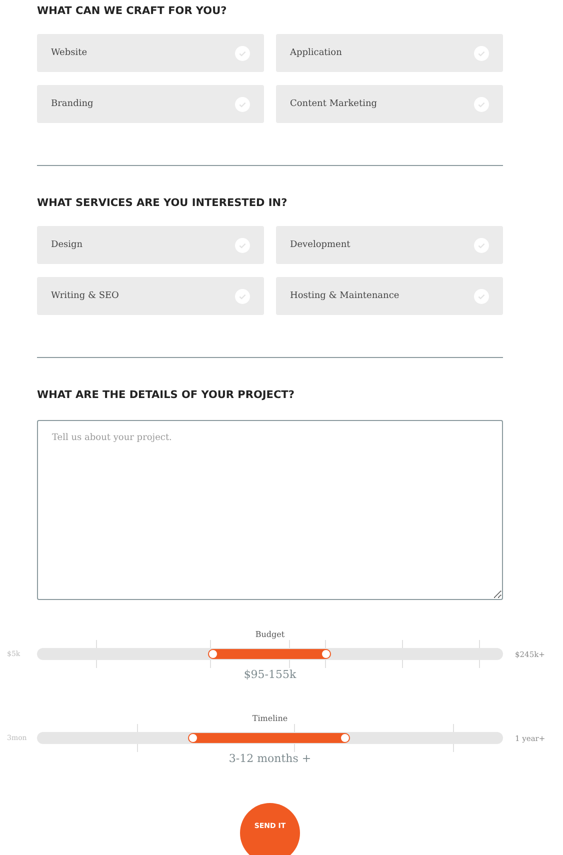 This screenshot has height=855, width=563. What do you see at coordinates (389, 296) in the screenshot?
I see `option-button: Hosting & Maintenance` at bounding box center [389, 296].